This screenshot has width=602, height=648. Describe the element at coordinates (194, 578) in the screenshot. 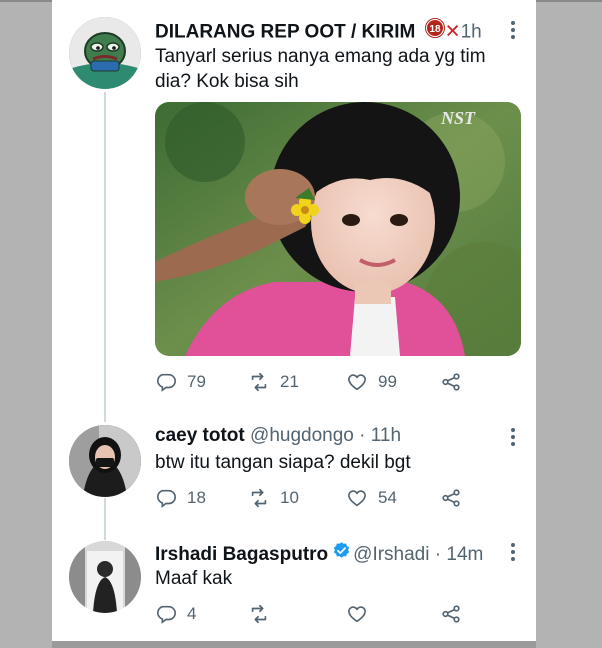

I see `tweet-text: Maaf kak` at that location.